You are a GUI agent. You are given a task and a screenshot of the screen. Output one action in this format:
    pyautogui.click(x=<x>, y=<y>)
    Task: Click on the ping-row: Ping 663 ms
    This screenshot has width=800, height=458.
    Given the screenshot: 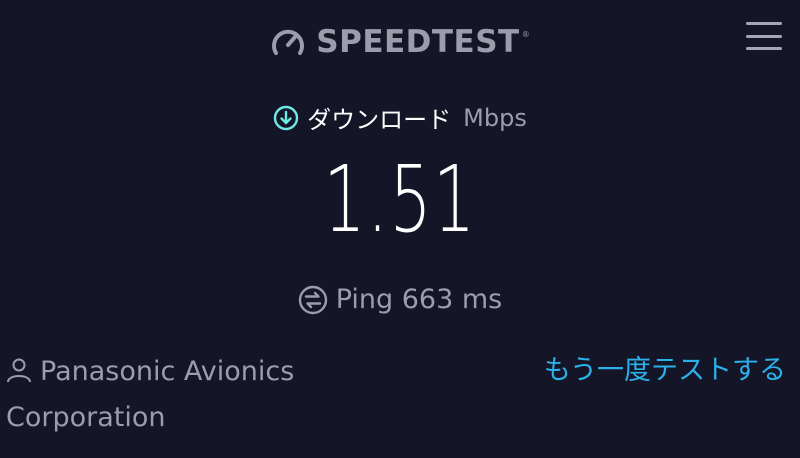 What is the action you would take?
    pyautogui.click(x=400, y=299)
    